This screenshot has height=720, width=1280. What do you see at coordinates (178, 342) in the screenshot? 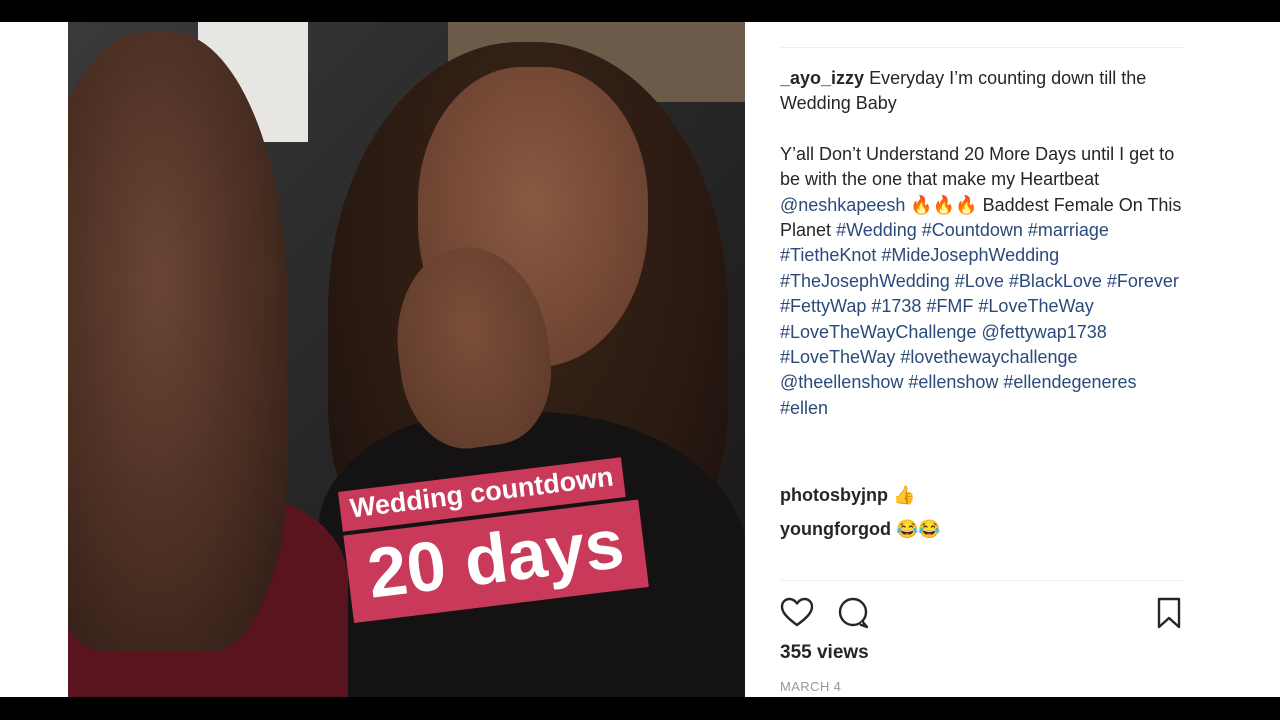
I see `man-face` at bounding box center [178, 342].